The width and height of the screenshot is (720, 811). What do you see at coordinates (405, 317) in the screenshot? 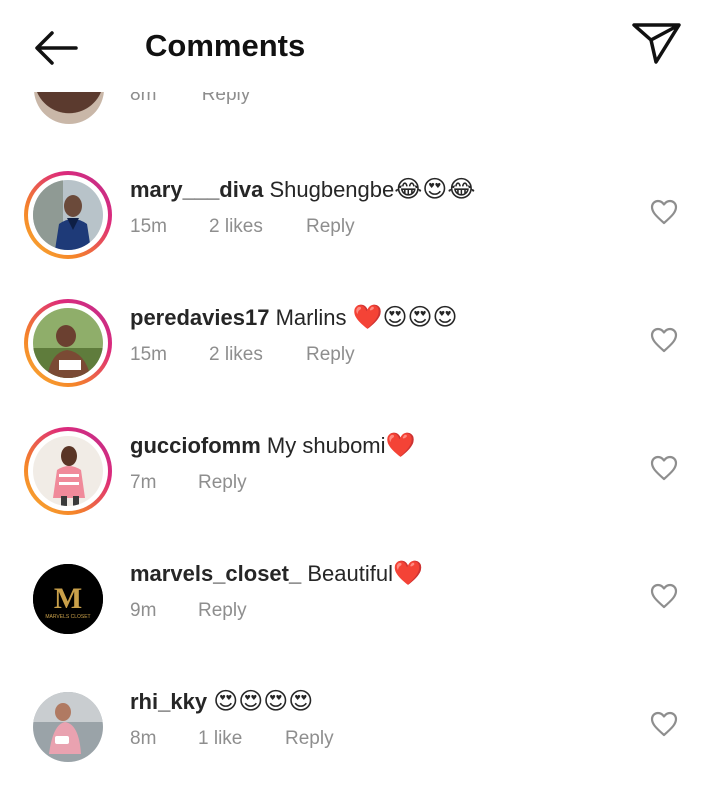
I see `comment-emojis: ❤️😍😍😍` at bounding box center [405, 317].